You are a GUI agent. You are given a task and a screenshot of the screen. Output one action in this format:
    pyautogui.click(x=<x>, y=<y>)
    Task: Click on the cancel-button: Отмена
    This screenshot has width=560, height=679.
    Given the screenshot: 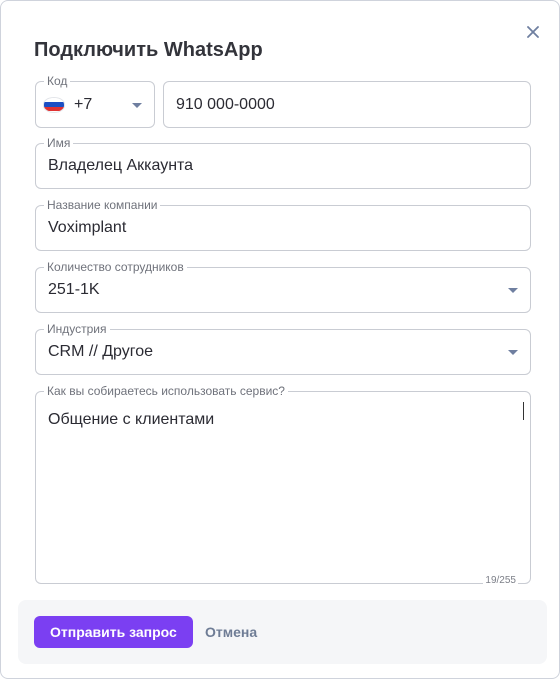 What is the action you would take?
    pyautogui.click(x=231, y=632)
    